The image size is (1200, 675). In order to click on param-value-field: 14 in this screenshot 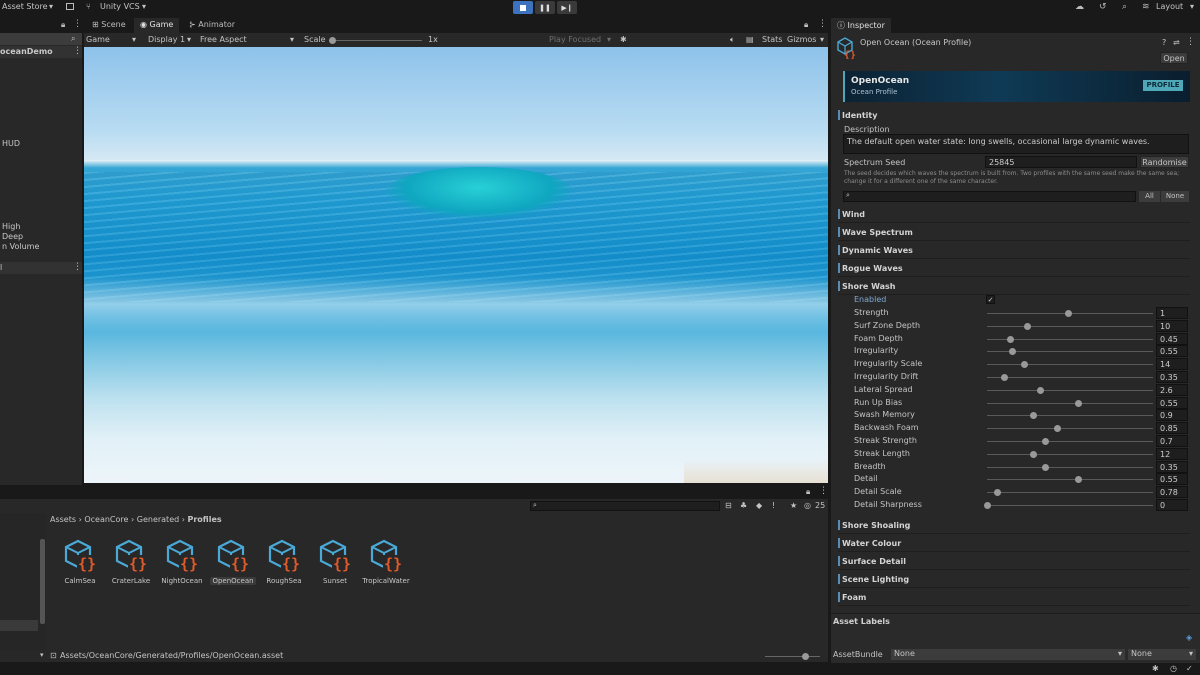, I will do `click(1172, 364)`.